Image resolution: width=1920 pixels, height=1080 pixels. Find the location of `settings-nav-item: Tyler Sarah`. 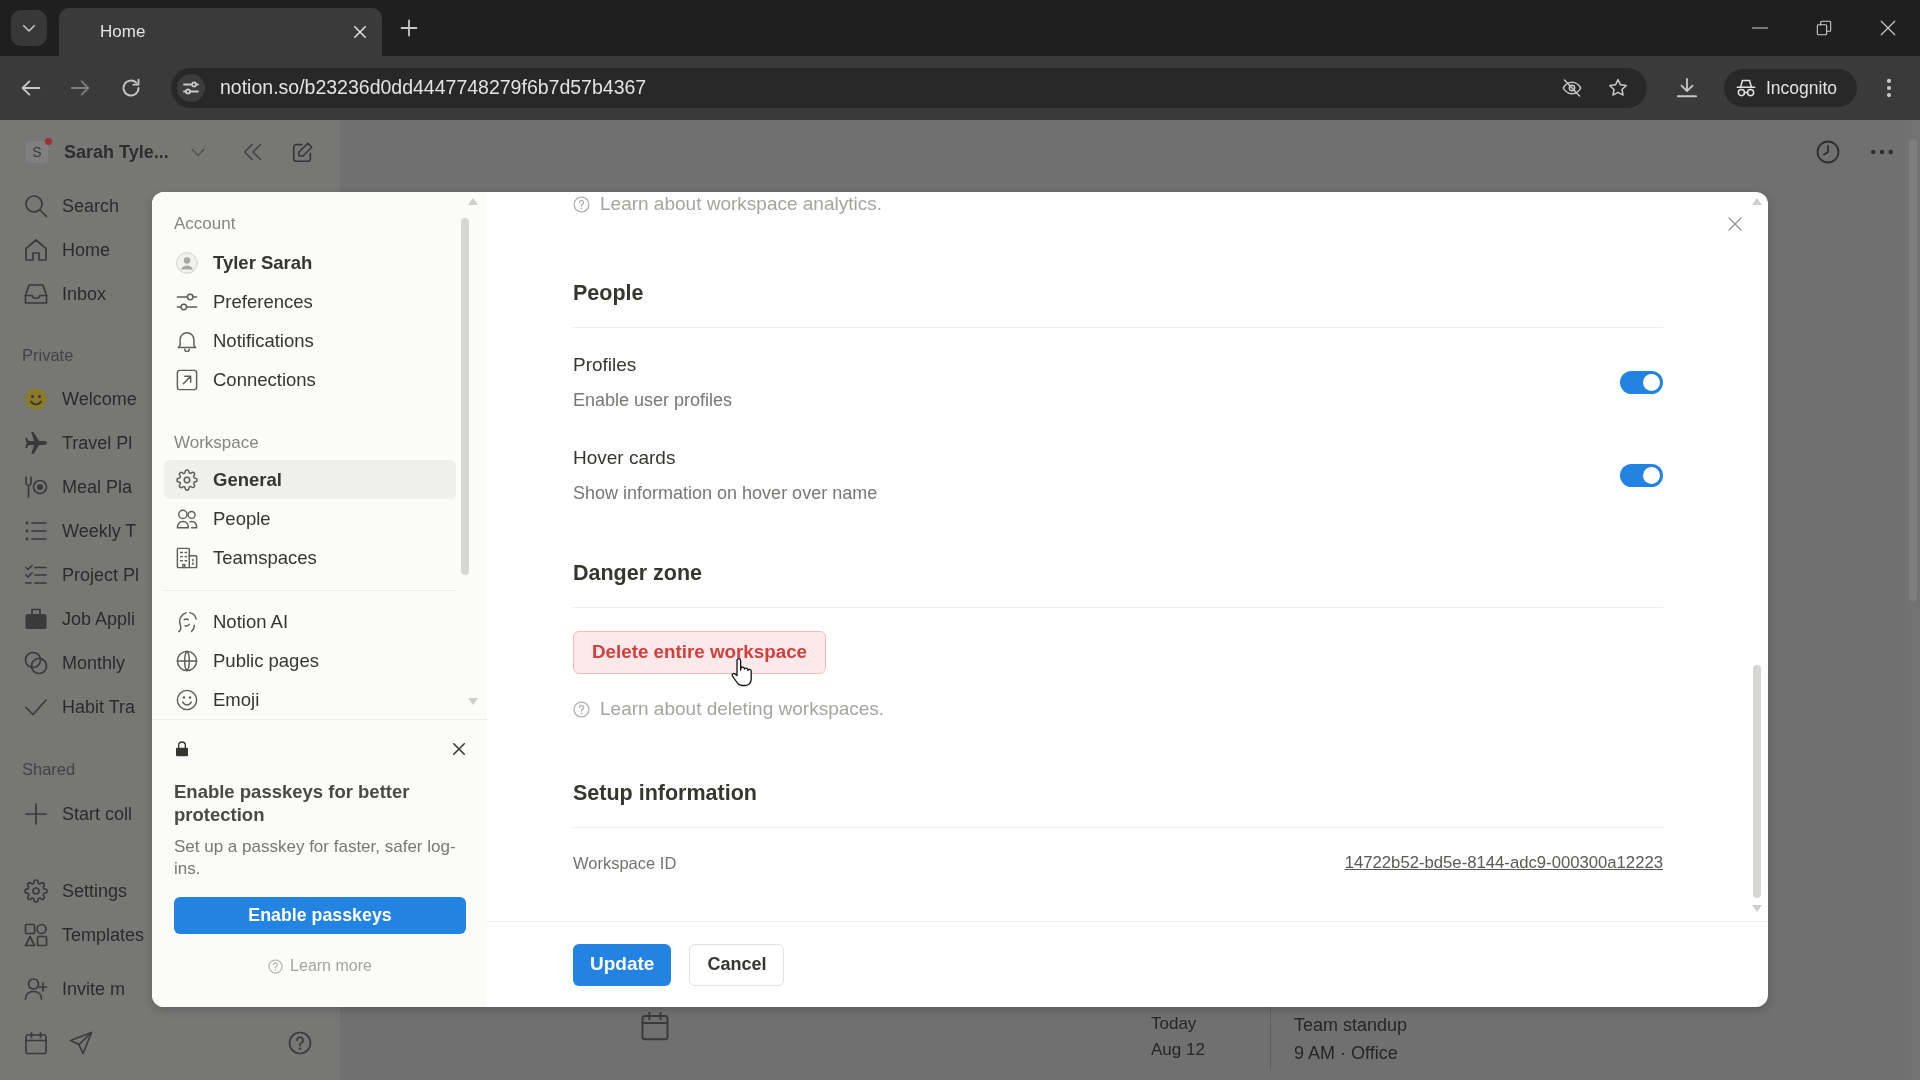

settings-nav-item: Tyler Sarah is located at coordinates (310, 262).